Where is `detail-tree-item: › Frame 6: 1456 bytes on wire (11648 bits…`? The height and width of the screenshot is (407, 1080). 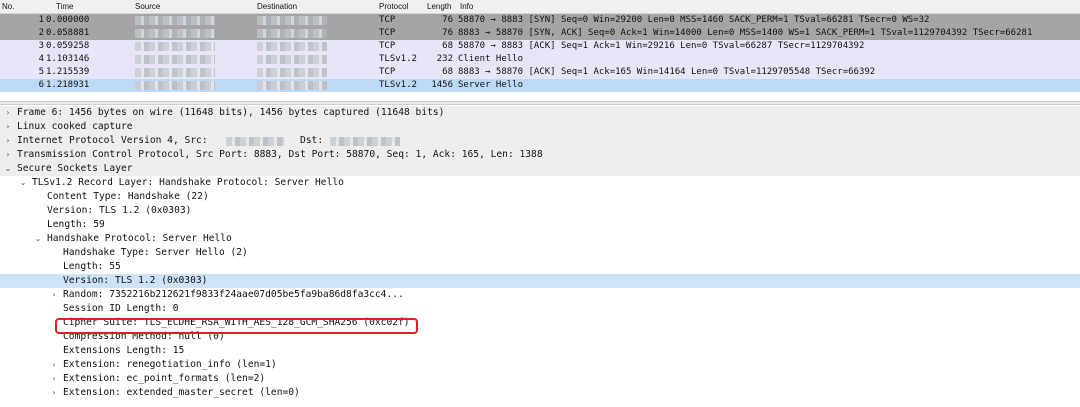 detail-tree-item: › Frame 6: 1456 bytes on wire (11648 bits… is located at coordinates (540, 113).